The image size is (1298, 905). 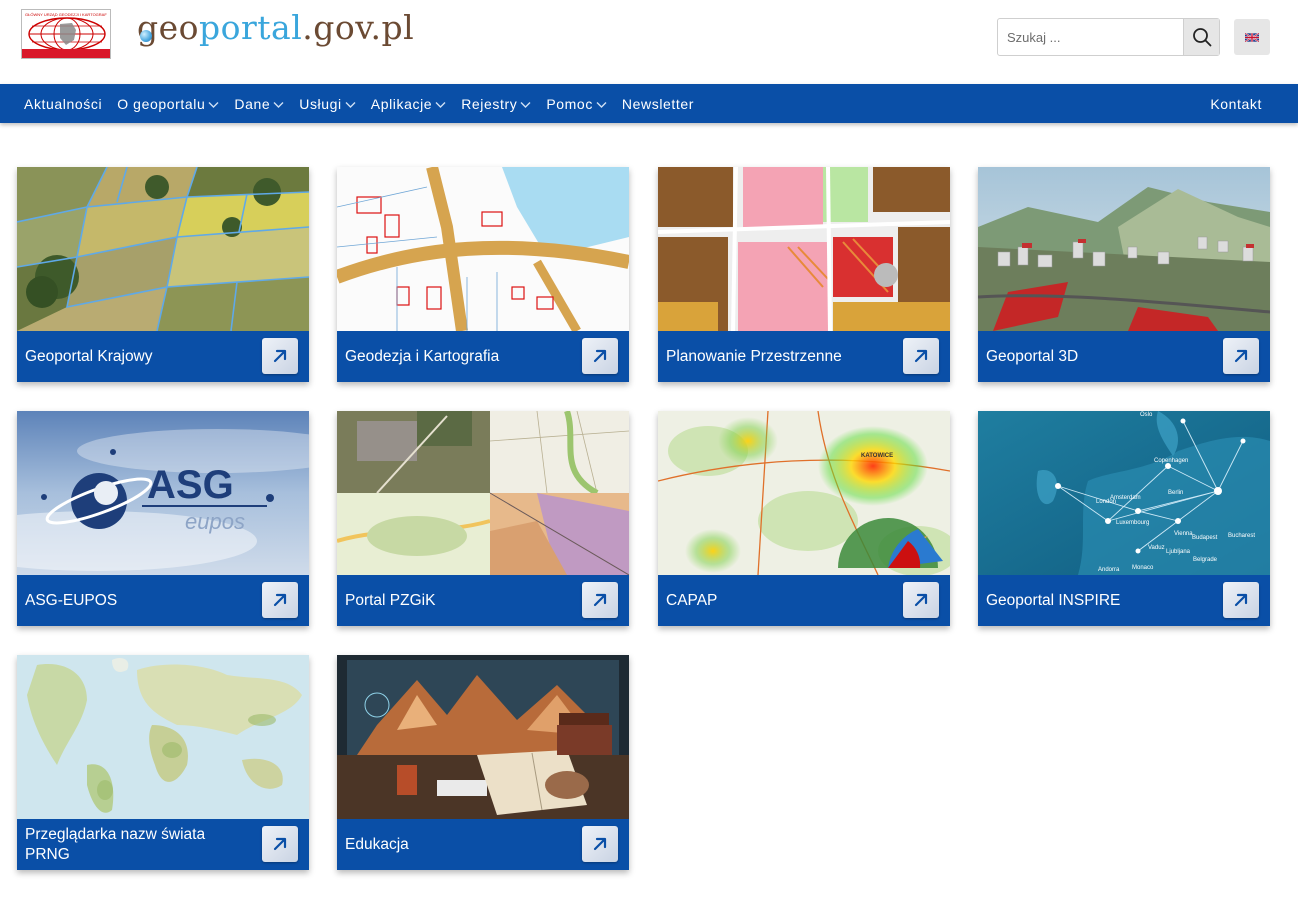 I want to click on search-button, so click(x=1201, y=37).